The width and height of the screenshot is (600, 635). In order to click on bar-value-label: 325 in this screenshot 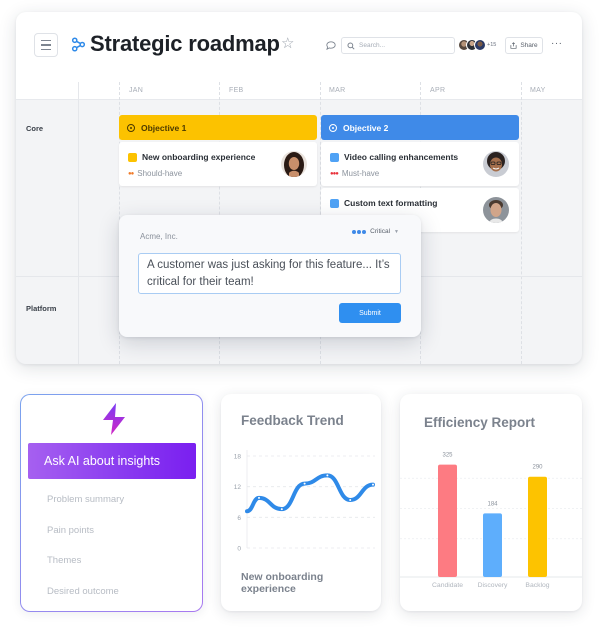, I will do `click(447, 456)`.